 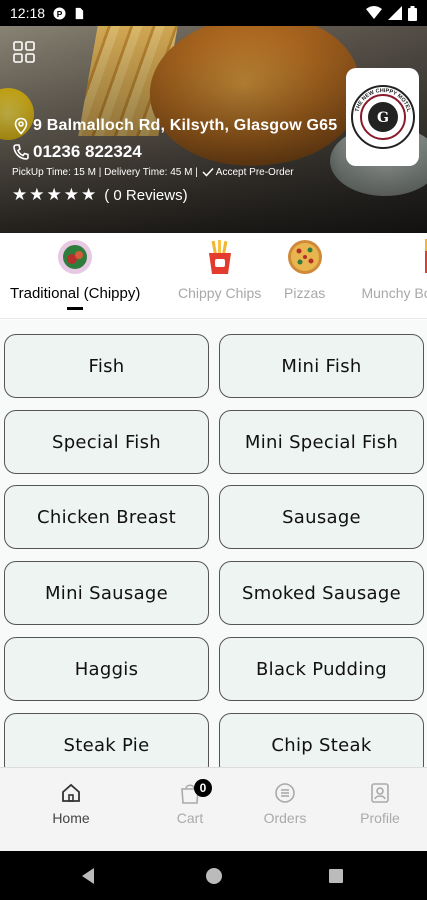 I want to click on traditional-plate-icon, so click(x=75, y=257).